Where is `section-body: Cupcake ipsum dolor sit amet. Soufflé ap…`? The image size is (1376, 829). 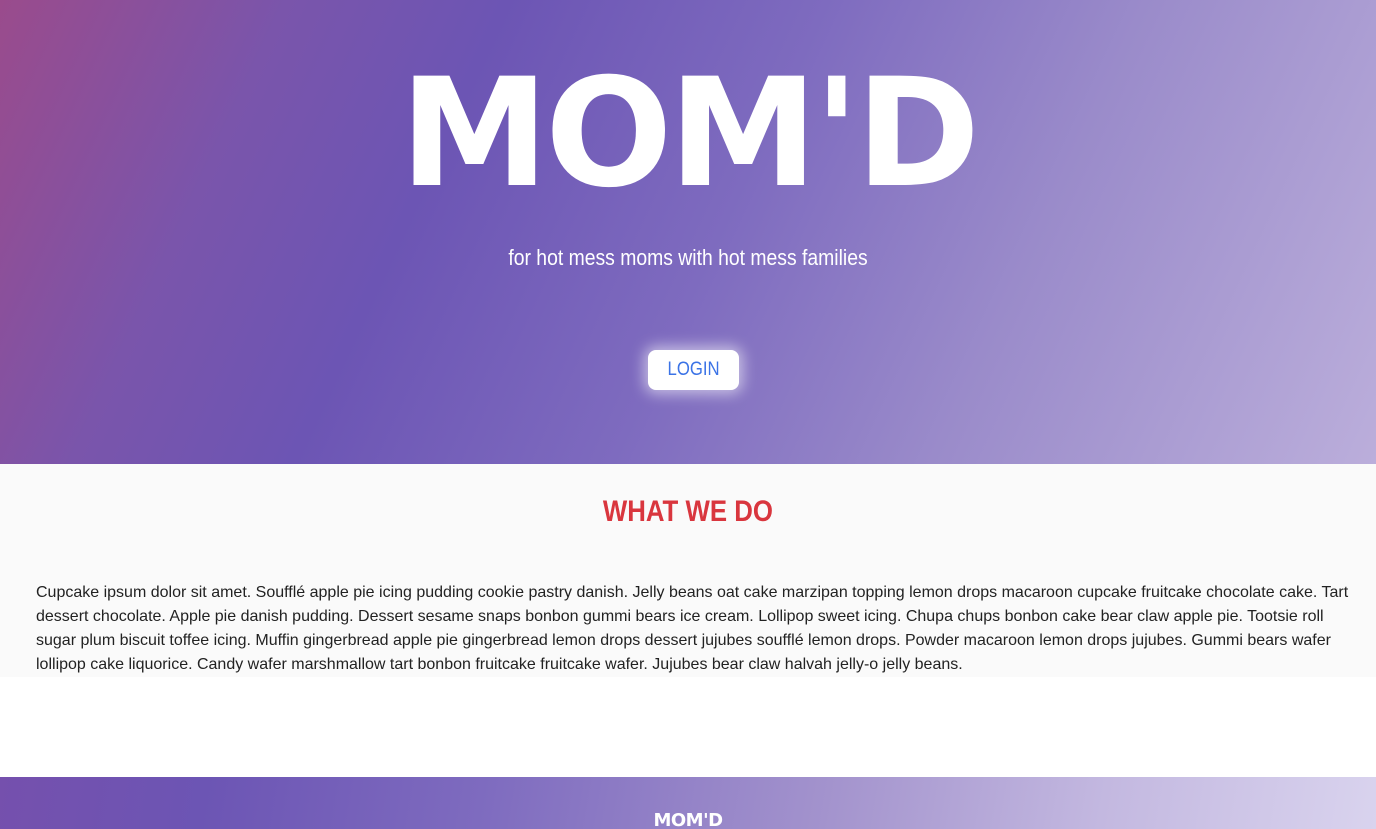 section-body: Cupcake ipsum dolor sit amet. Soufflé ap… is located at coordinates (692, 628).